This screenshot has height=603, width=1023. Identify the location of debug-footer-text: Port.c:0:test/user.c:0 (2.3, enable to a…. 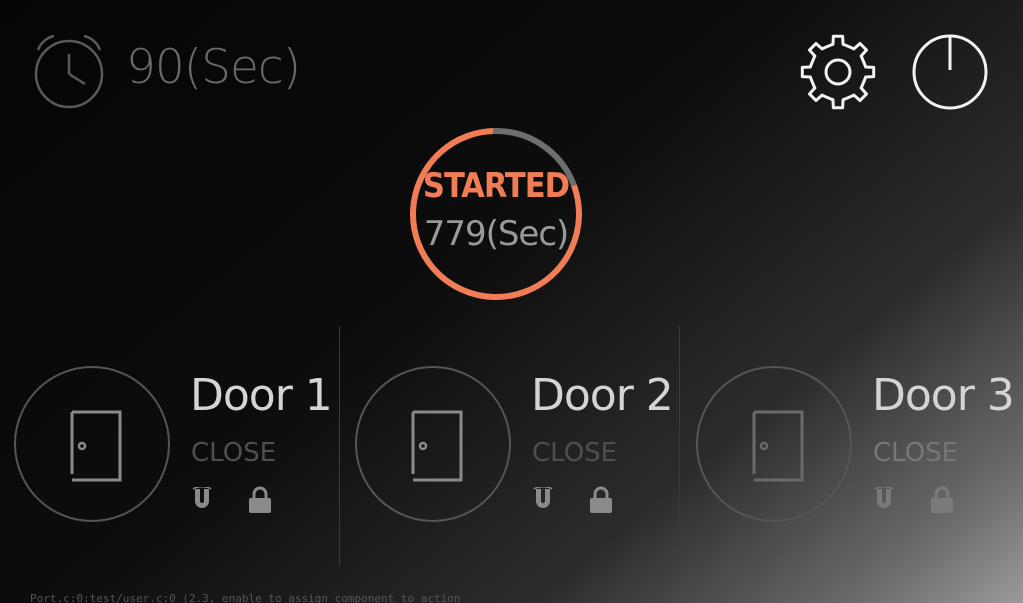
(245, 597).